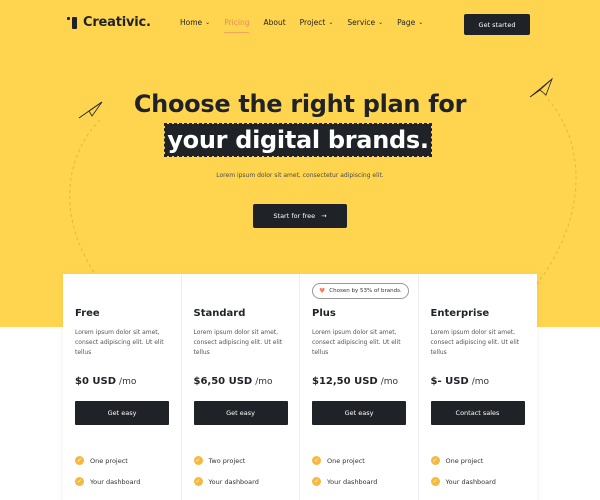  I want to click on nav-item-home: Home ⌄, so click(195, 22).